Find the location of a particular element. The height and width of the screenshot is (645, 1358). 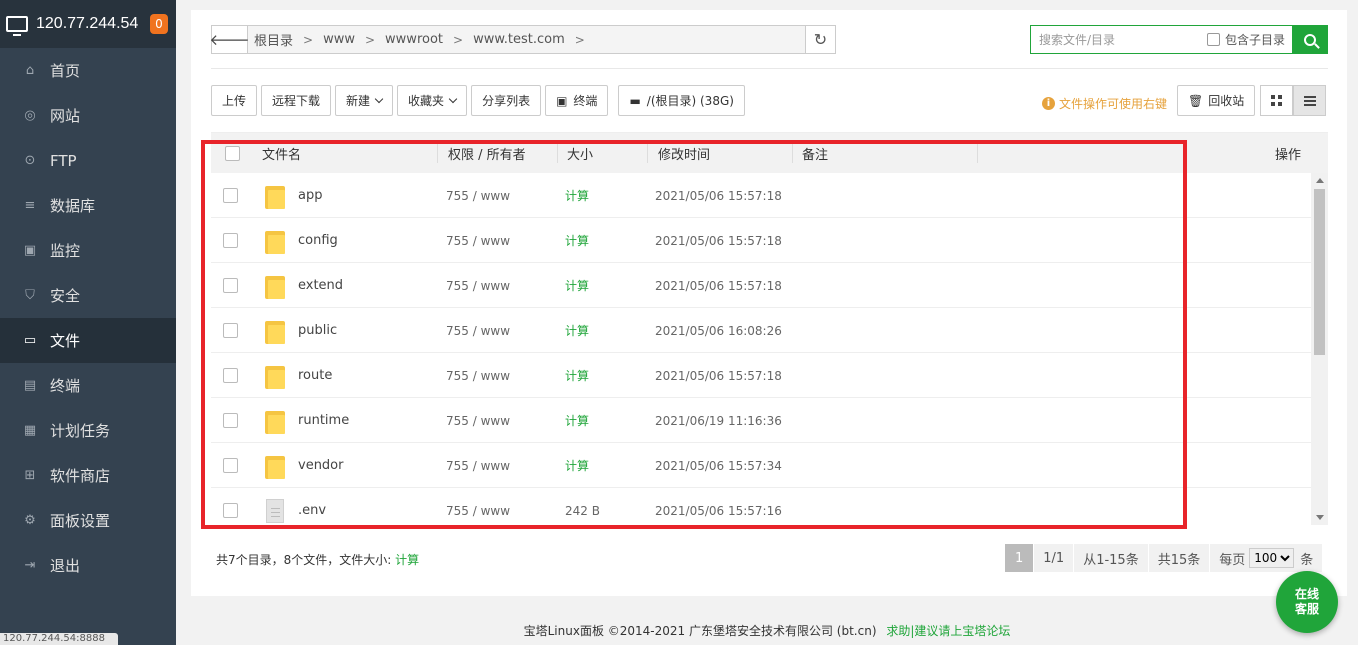

page-range: 从1-15条 is located at coordinates (1111, 558).